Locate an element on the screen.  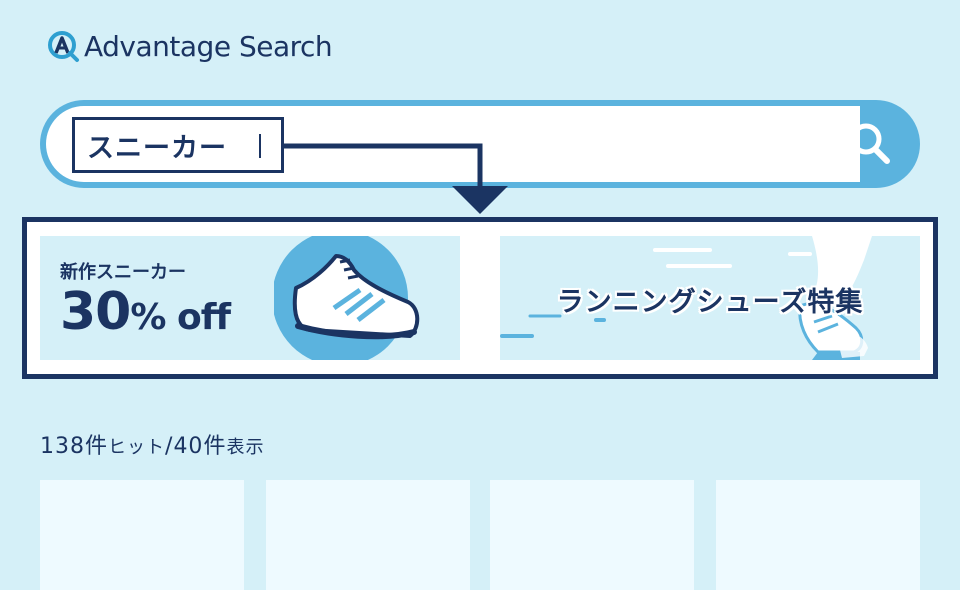
shown-label: 表示 is located at coordinates (245, 447).